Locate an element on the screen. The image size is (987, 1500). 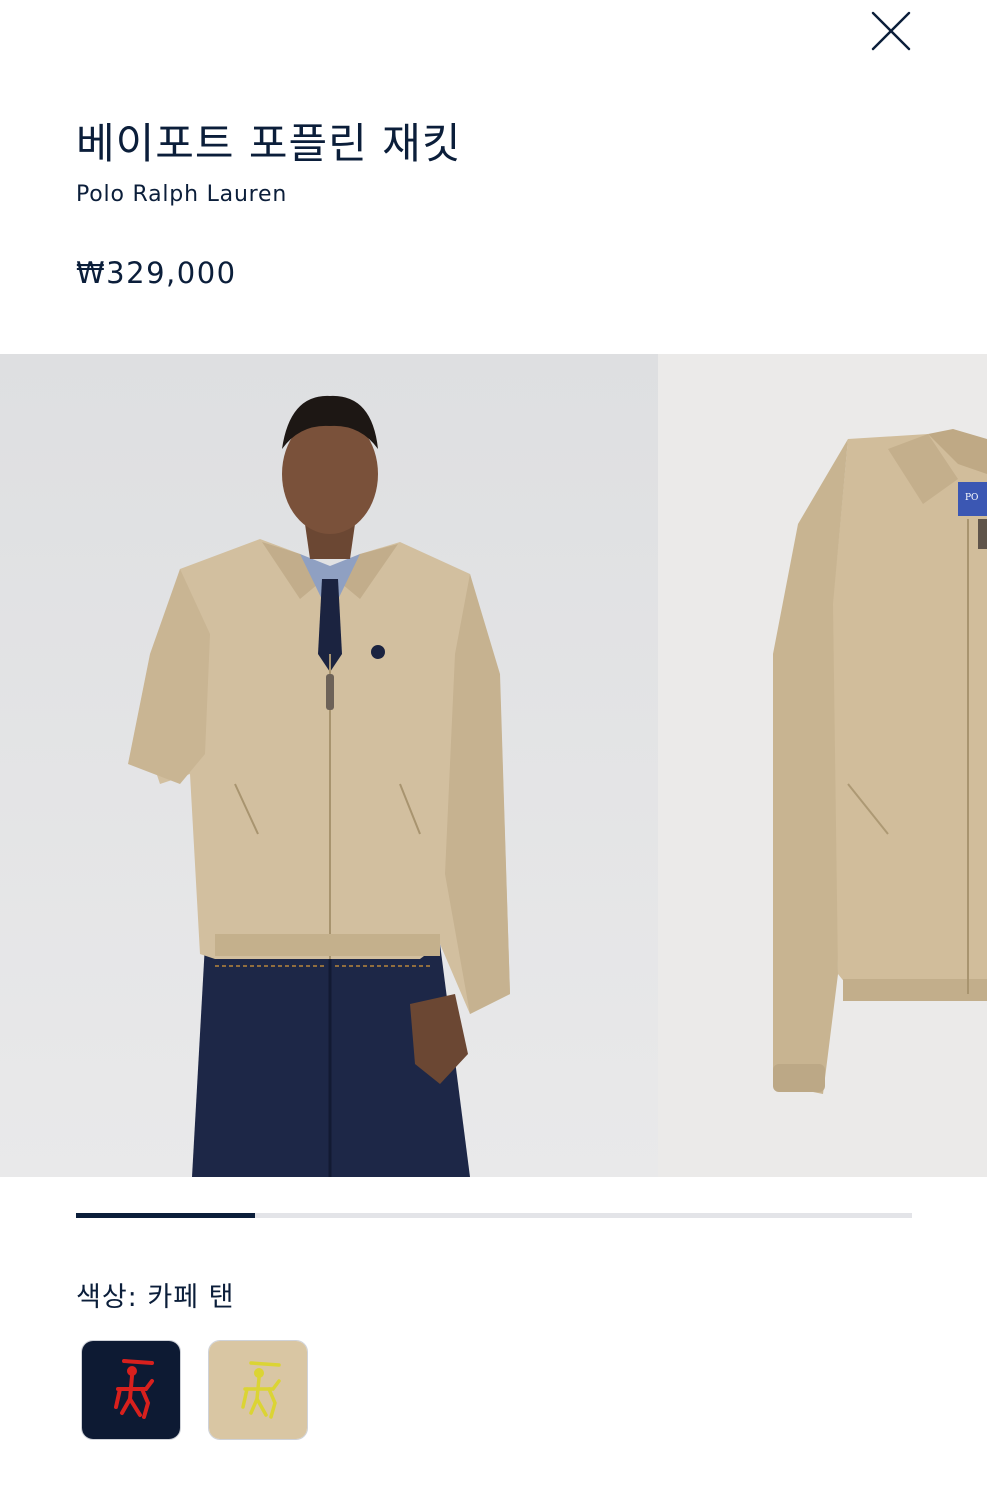
tan-swatch-yellow-pony-logo is located at coordinates (258, 1390).